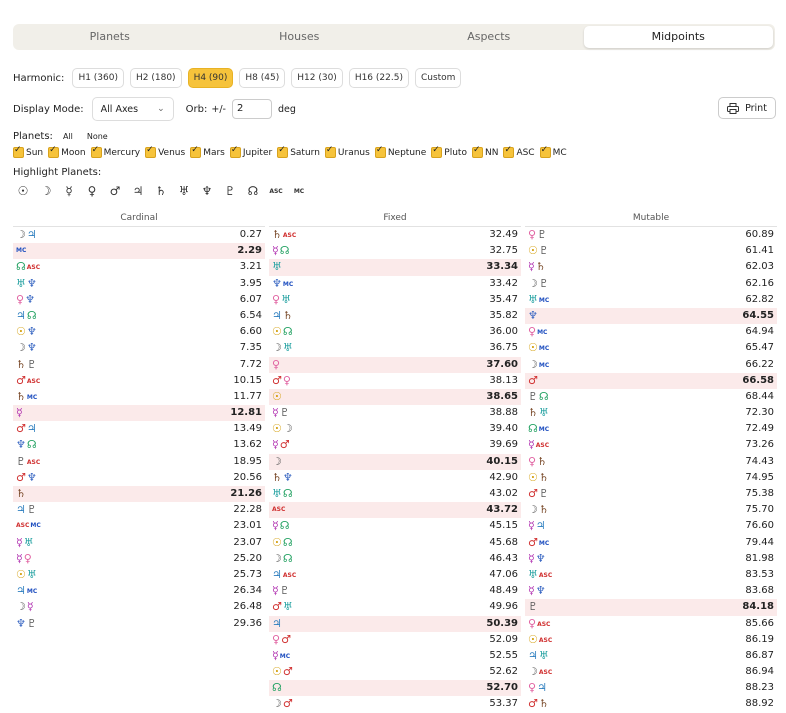  What do you see at coordinates (262, 78) in the screenshot?
I see `harmonic-button: H8 (45)` at bounding box center [262, 78].